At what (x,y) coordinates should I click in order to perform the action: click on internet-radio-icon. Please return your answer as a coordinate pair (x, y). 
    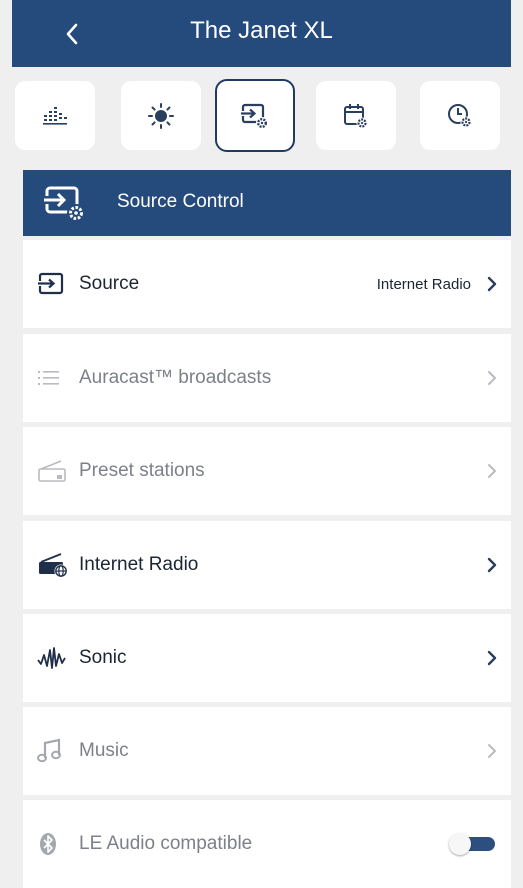
    Looking at the image, I should click on (53, 565).